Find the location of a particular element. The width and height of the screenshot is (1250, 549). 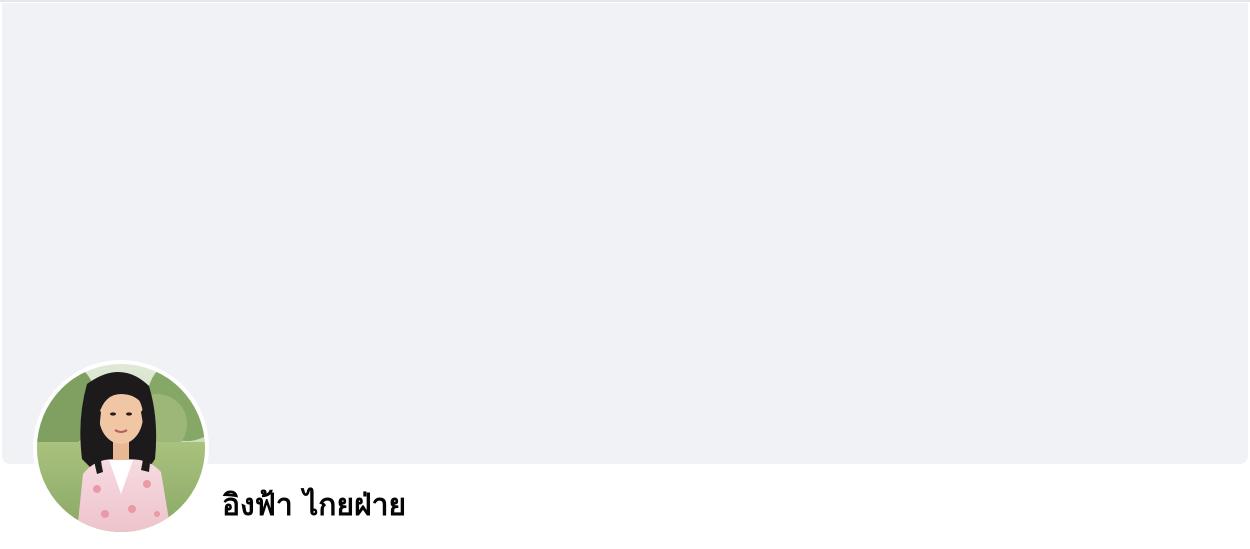

profile-picture is located at coordinates (121, 448).